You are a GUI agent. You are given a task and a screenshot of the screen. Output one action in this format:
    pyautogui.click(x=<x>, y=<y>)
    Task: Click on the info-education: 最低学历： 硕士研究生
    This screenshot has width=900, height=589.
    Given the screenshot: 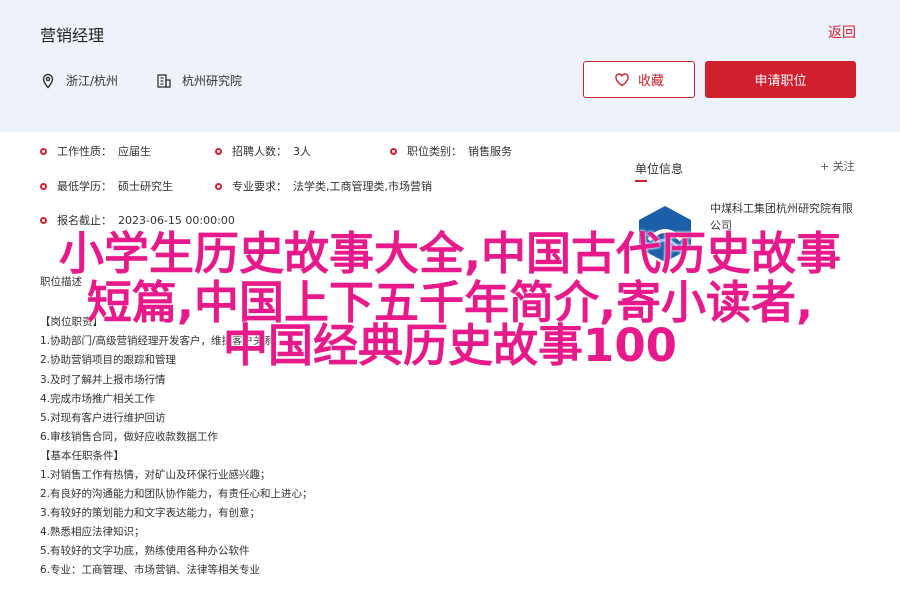 What is the action you would take?
    pyautogui.click(x=106, y=186)
    